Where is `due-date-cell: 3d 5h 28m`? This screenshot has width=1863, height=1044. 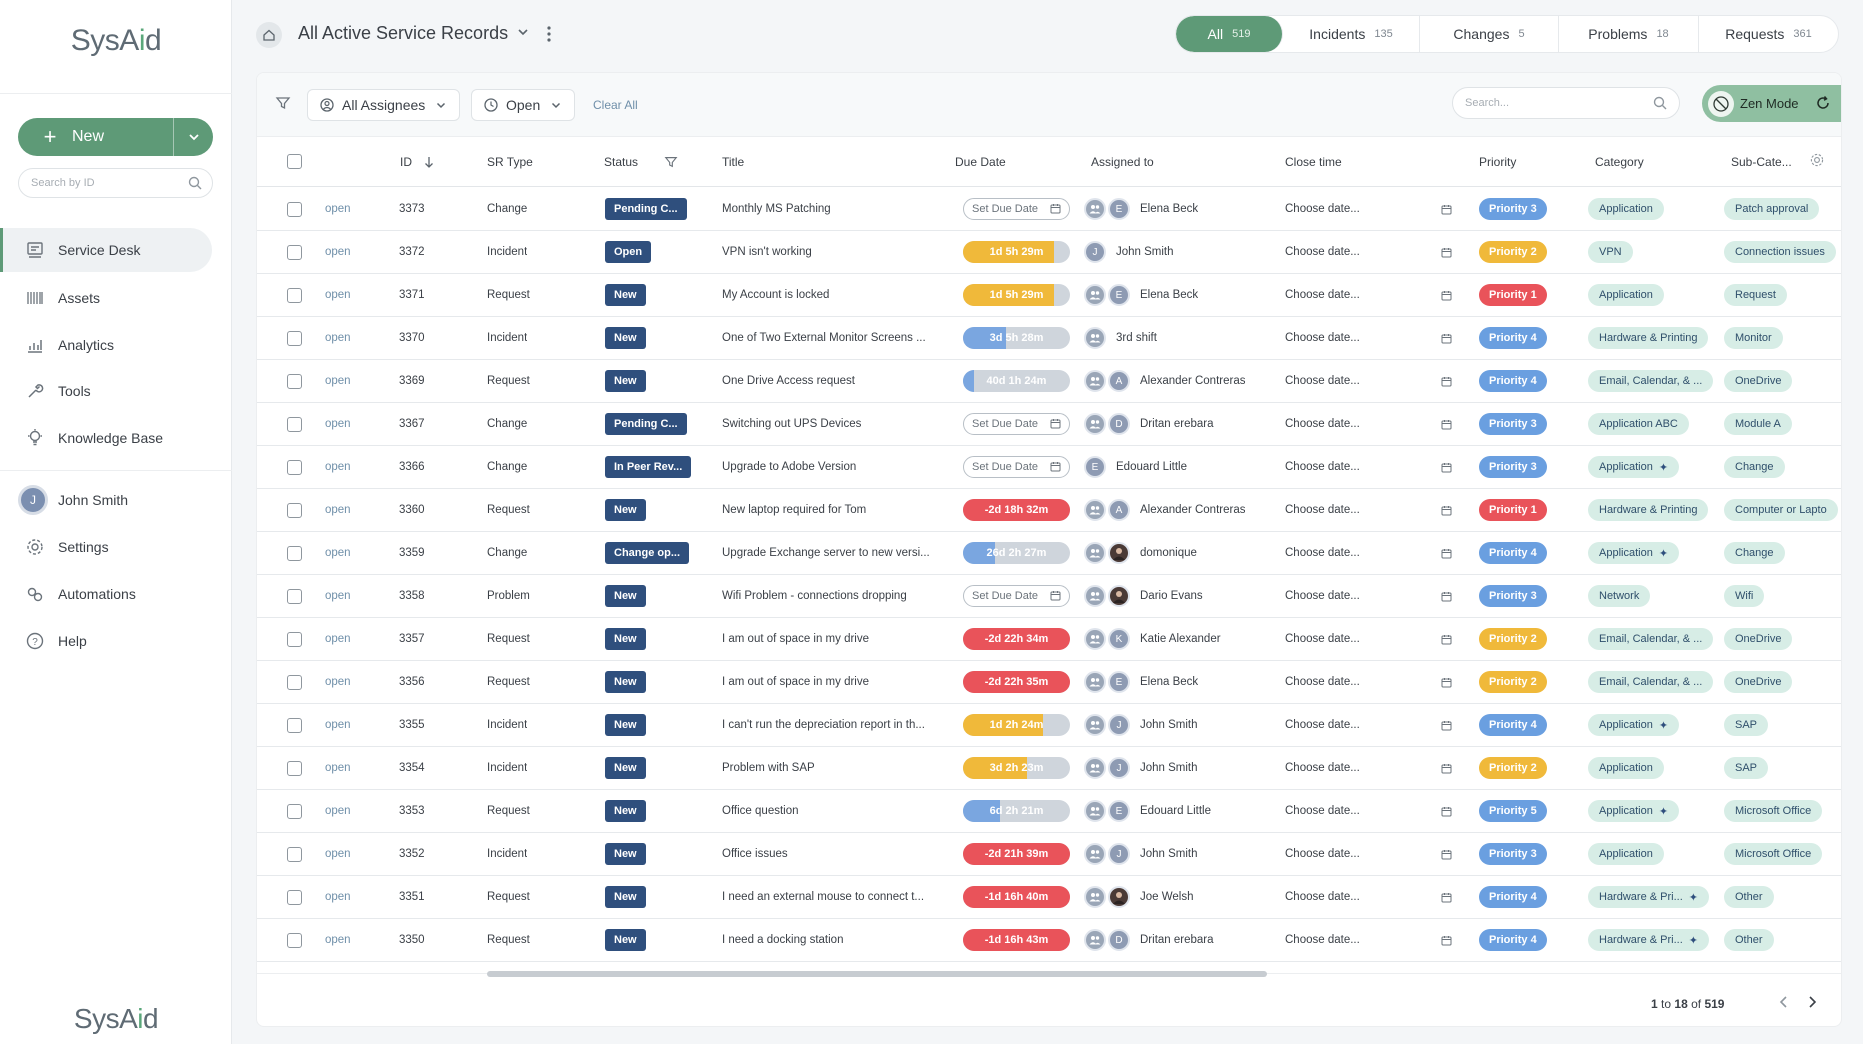 due-date-cell: 3d 5h 28m is located at coordinates (1016, 338).